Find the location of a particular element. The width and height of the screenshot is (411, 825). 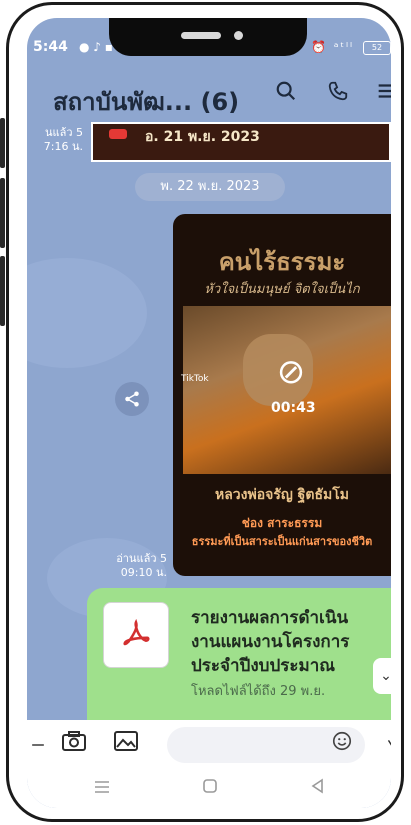

volume-down-button is located at coordinates (2, 213).